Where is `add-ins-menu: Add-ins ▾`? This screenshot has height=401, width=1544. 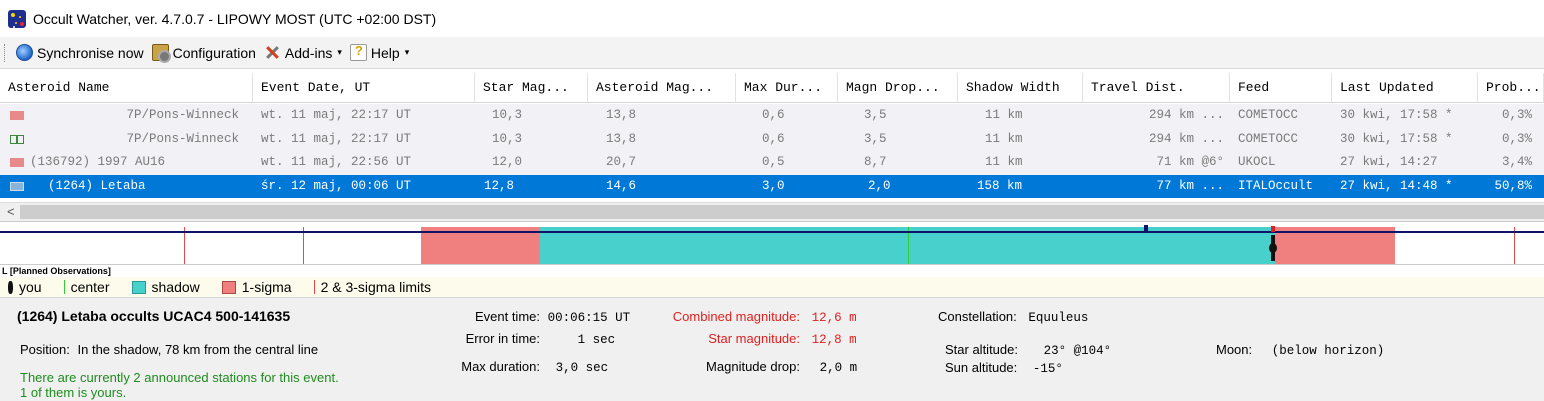 add-ins-menu: Add-ins ▾ is located at coordinates (304, 53).